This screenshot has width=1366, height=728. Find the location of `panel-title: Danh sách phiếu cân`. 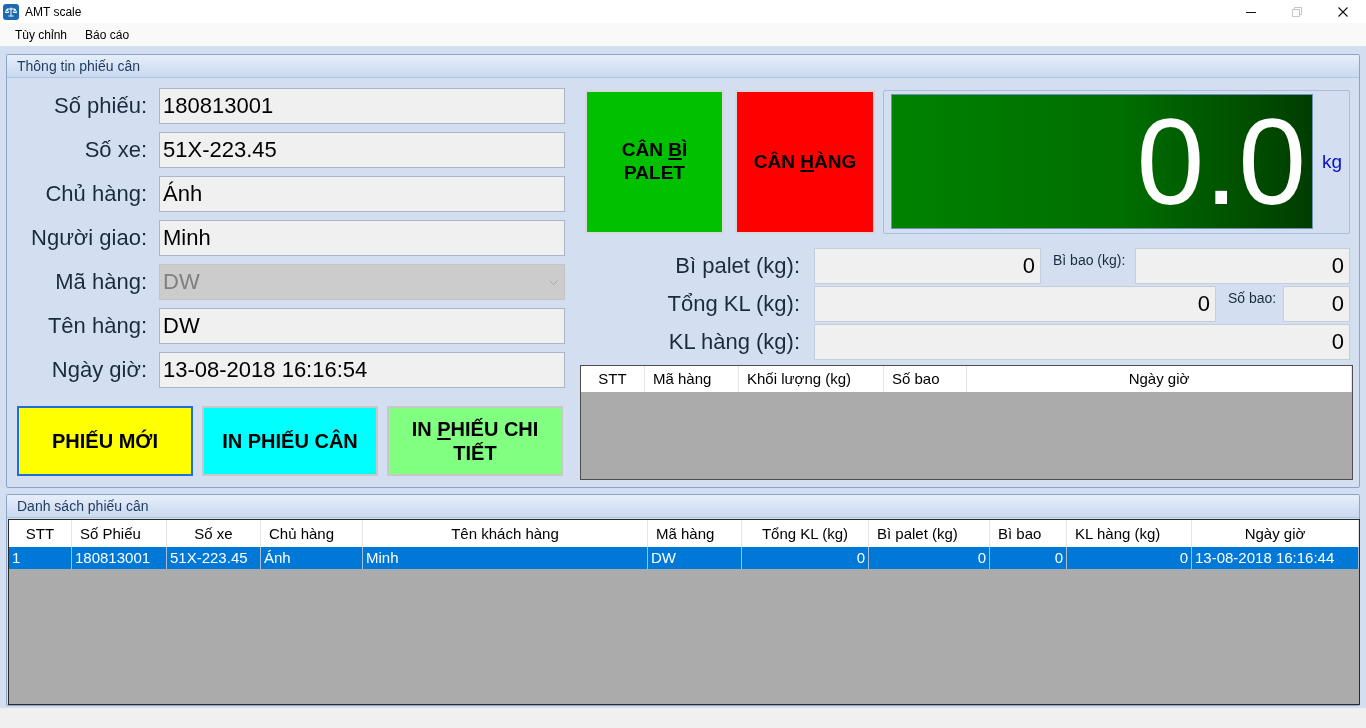

panel-title: Danh sách phiếu cân is located at coordinates (683, 506).